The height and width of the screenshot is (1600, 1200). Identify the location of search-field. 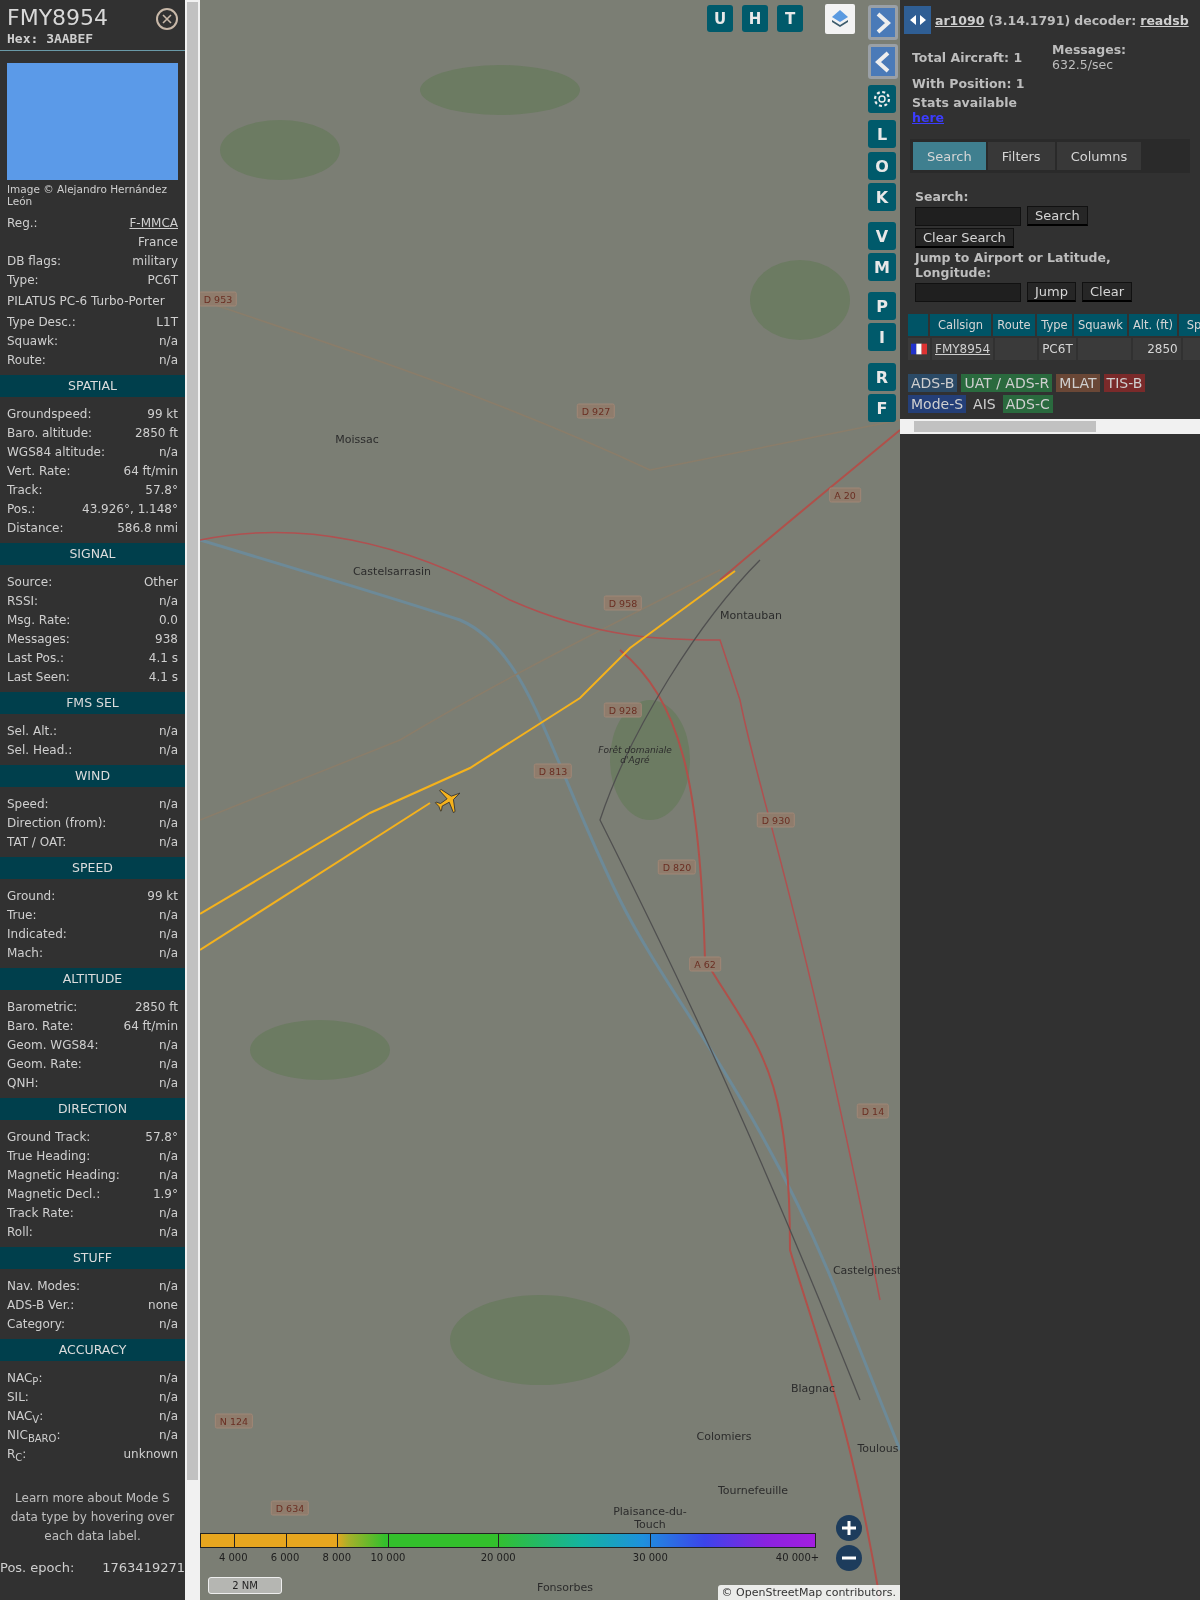
(968, 216).